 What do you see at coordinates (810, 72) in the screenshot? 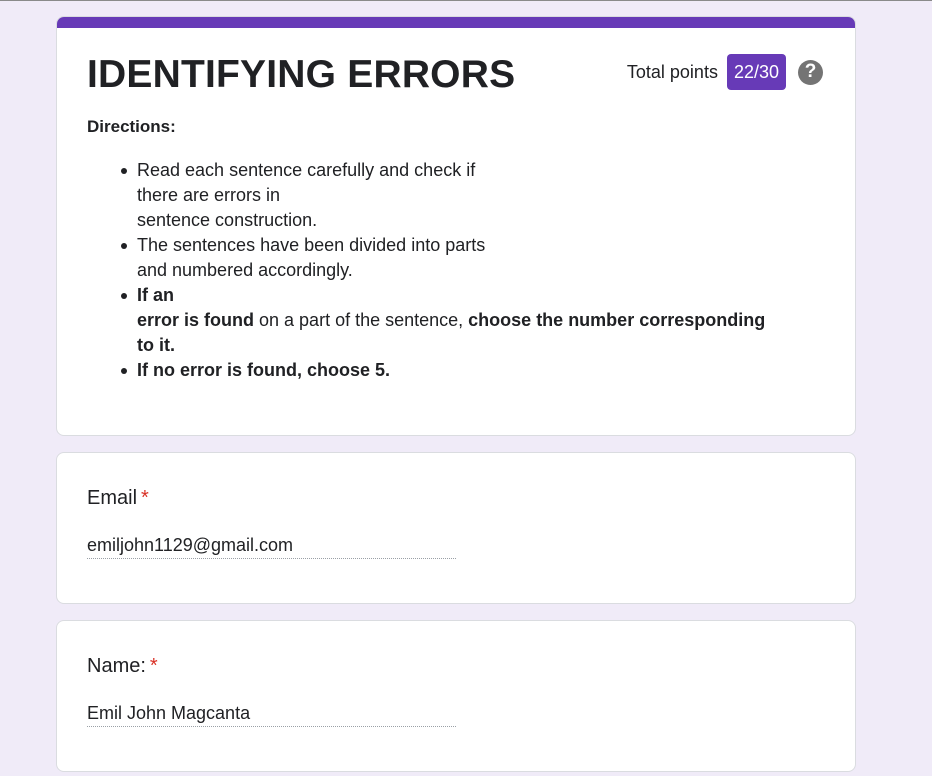
I see `help-circle-icon: ?` at bounding box center [810, 72].